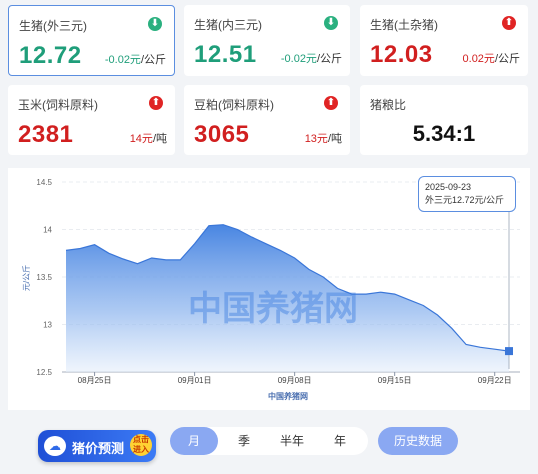 This screenshot has width=538, height=474. I want to click on forecast-label: 猪价预测, so click(98, 448).